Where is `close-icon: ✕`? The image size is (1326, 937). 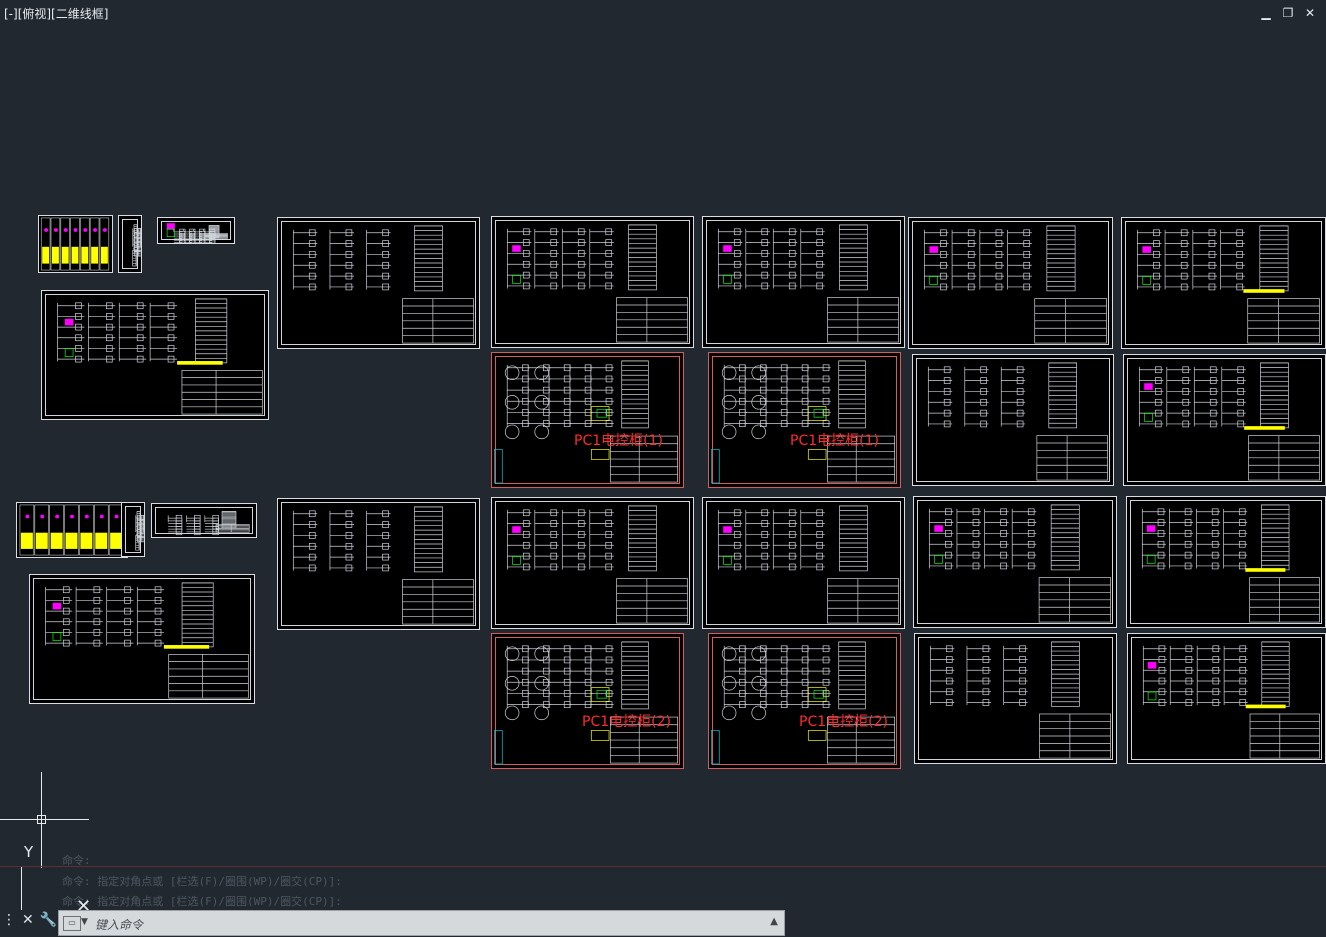
close-icon: ✕ is located at coordinates (28, 920).